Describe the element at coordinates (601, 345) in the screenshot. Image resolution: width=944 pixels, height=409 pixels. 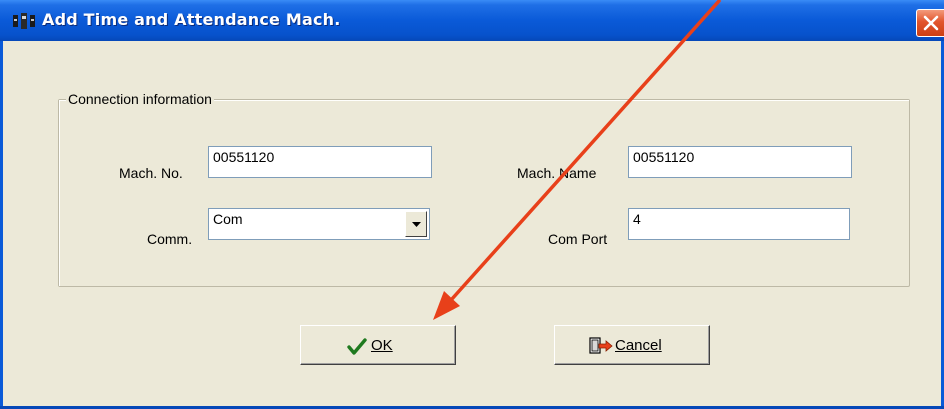
I see `exit-door-icon` at that location.